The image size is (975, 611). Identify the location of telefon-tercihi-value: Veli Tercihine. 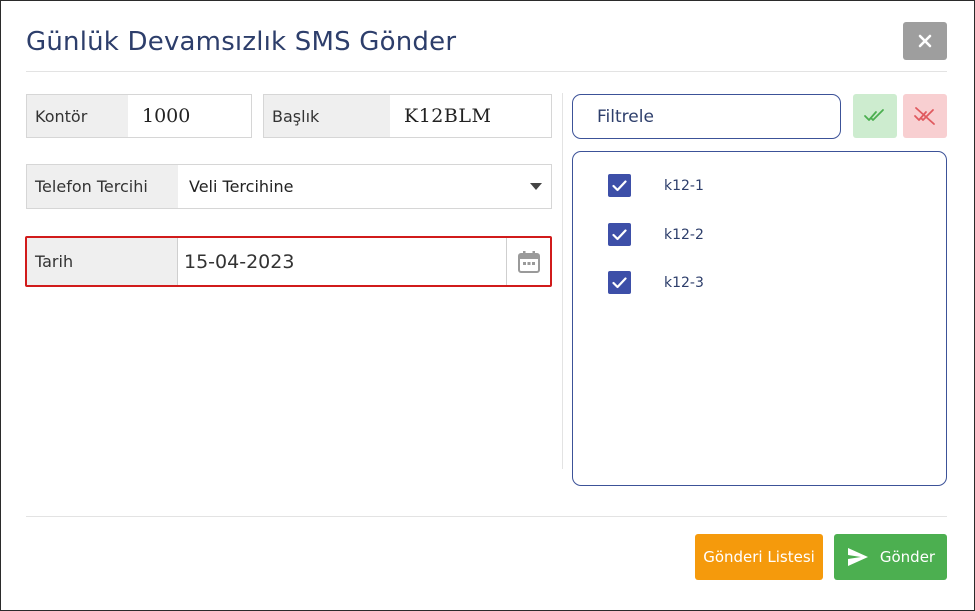
(364, 186).